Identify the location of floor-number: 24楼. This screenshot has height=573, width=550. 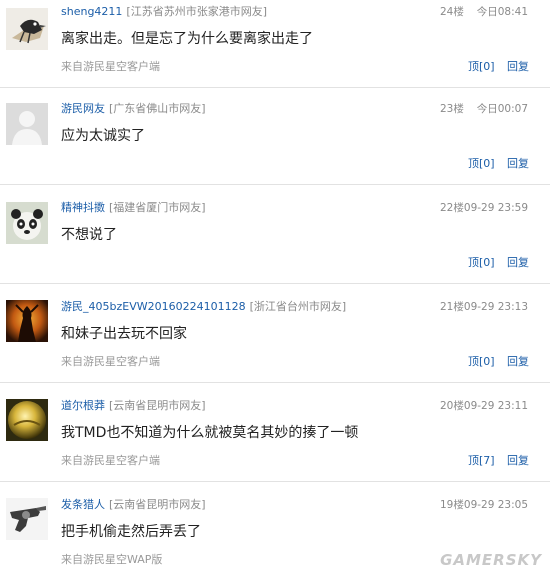
(452, 12).